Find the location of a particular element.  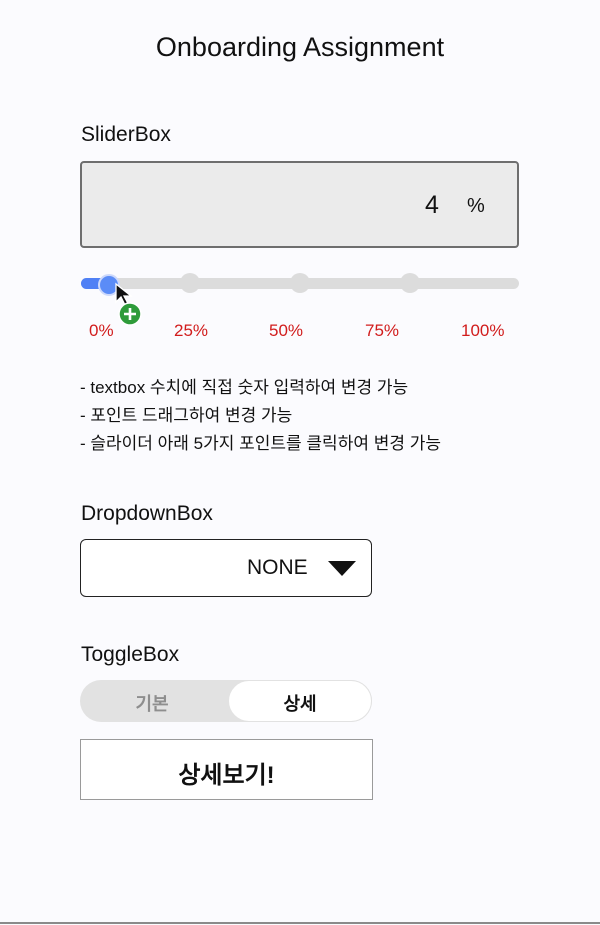

slider-input-unit: % is located at coordinates (476, 206).